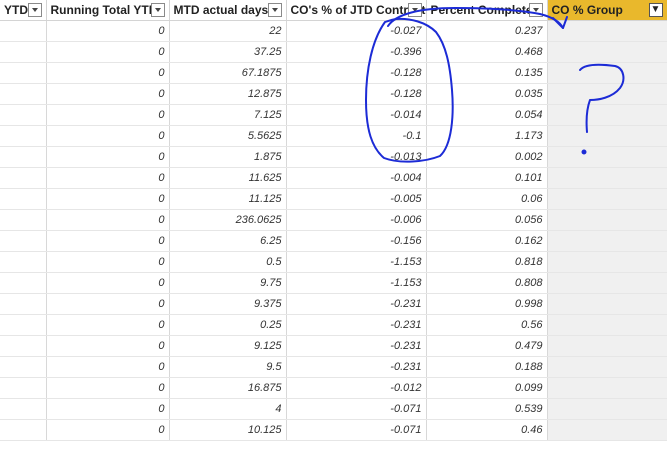 The width and height of the screenshot is (667, 472). I want to click on cell-percent-complete: 0.479, so click(487, 346).